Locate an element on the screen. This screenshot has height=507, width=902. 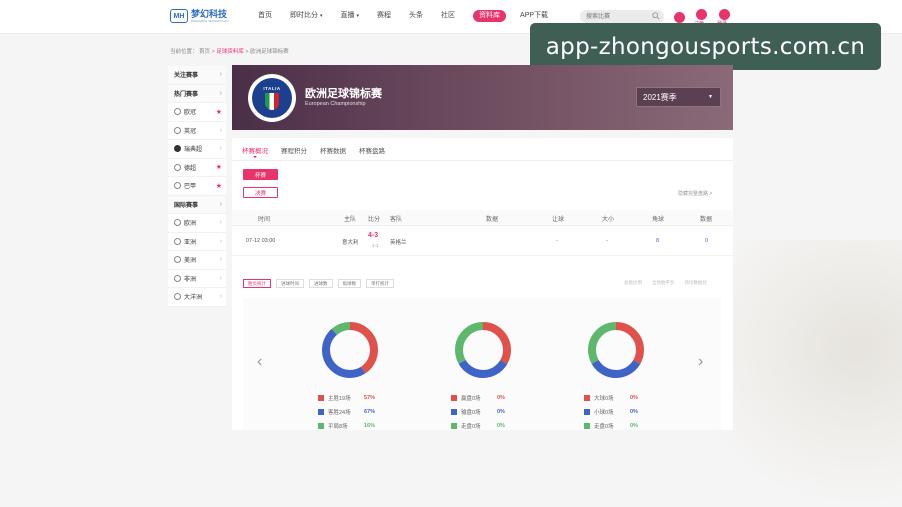
crest-shield-icon is located at coordinates (272, 101).